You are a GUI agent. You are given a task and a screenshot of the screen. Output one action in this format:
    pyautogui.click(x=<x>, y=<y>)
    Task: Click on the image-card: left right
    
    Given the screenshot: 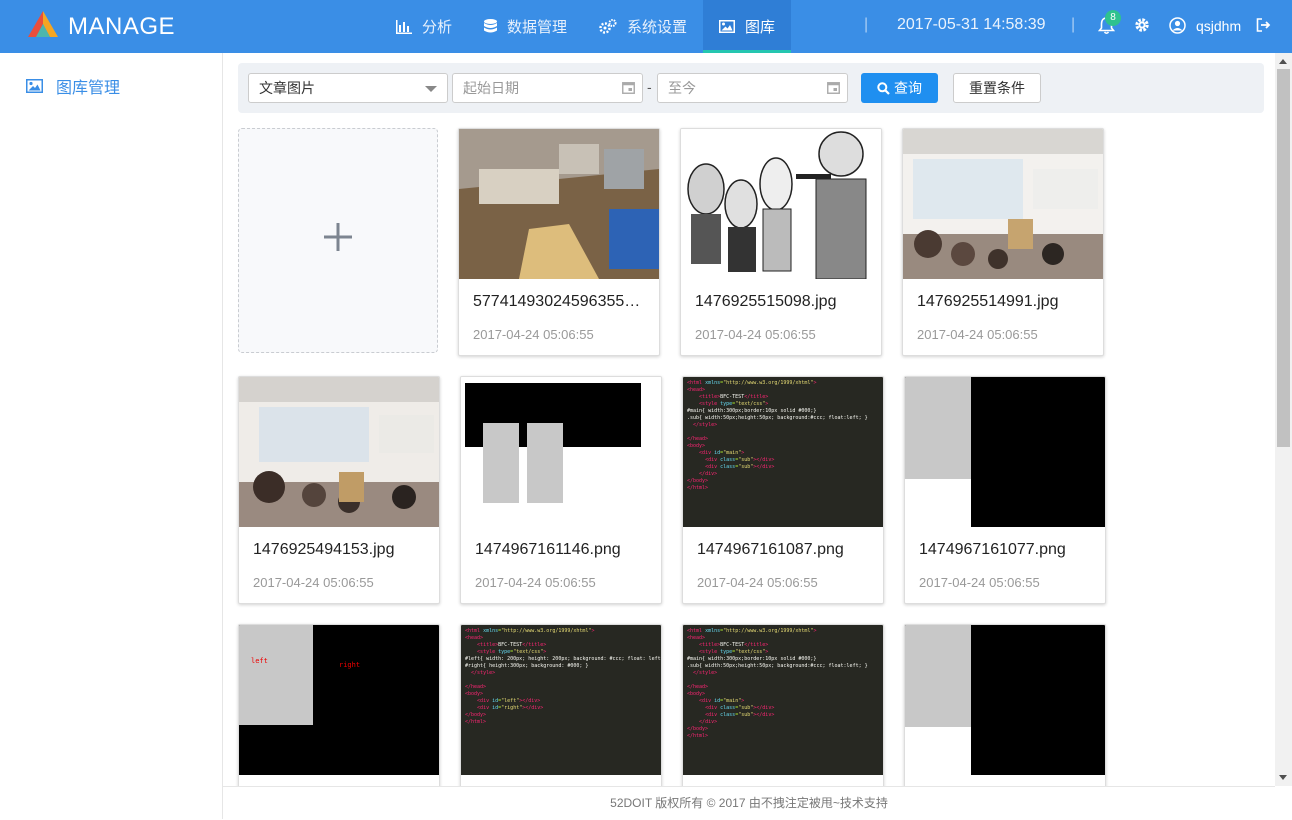 What is the action you would take?
    pyautogui.click(x=339, y=705)
    